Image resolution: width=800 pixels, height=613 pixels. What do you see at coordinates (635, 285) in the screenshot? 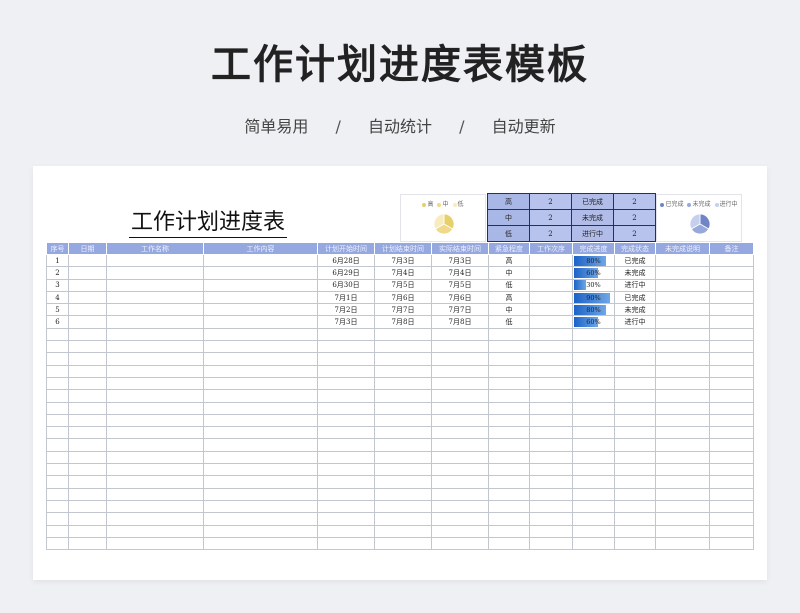
I see `table-cell: 进行中` at bounding box center [635, 285].